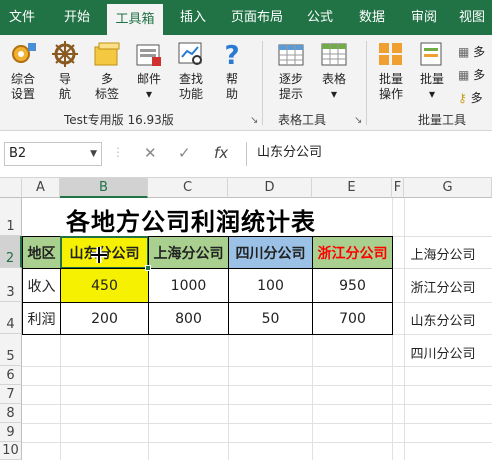 The height and width of the screenshot is (460, 492). Describe the element at coordinates (432, 70) in the screenshot. I see `batch-dropdown-button: 批量 ▾` at that location.